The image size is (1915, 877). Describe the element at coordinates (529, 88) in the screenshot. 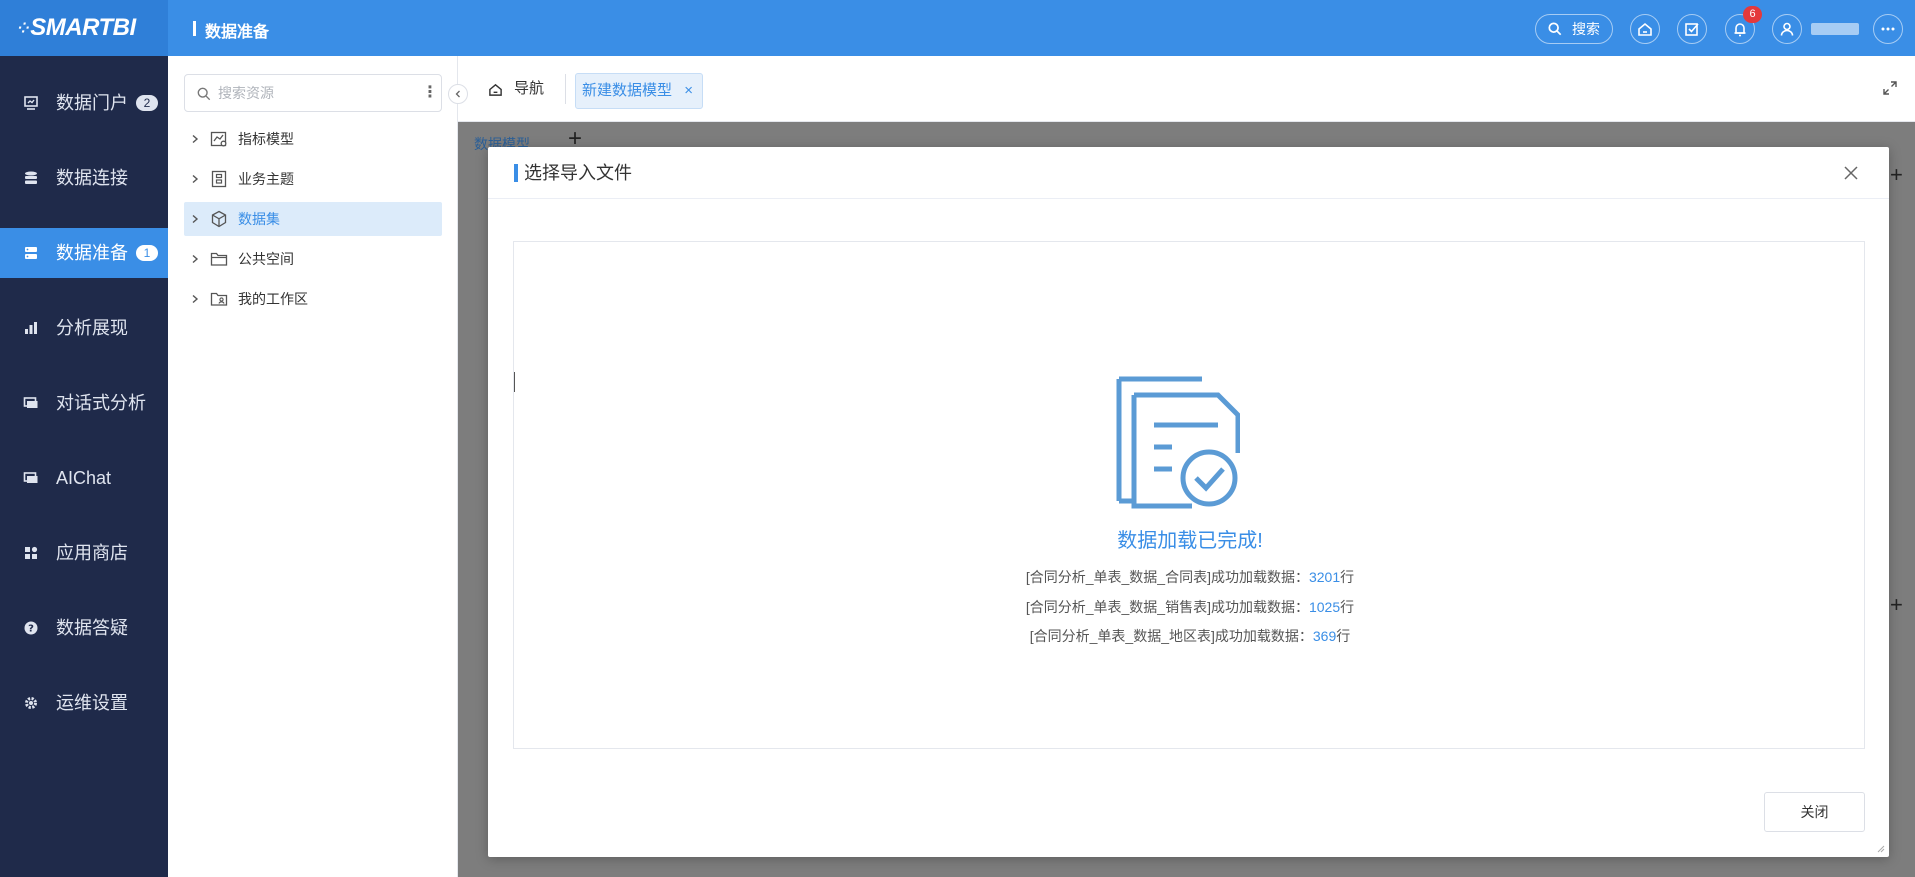

I see `tab-navigation-label: 导航` at that location.